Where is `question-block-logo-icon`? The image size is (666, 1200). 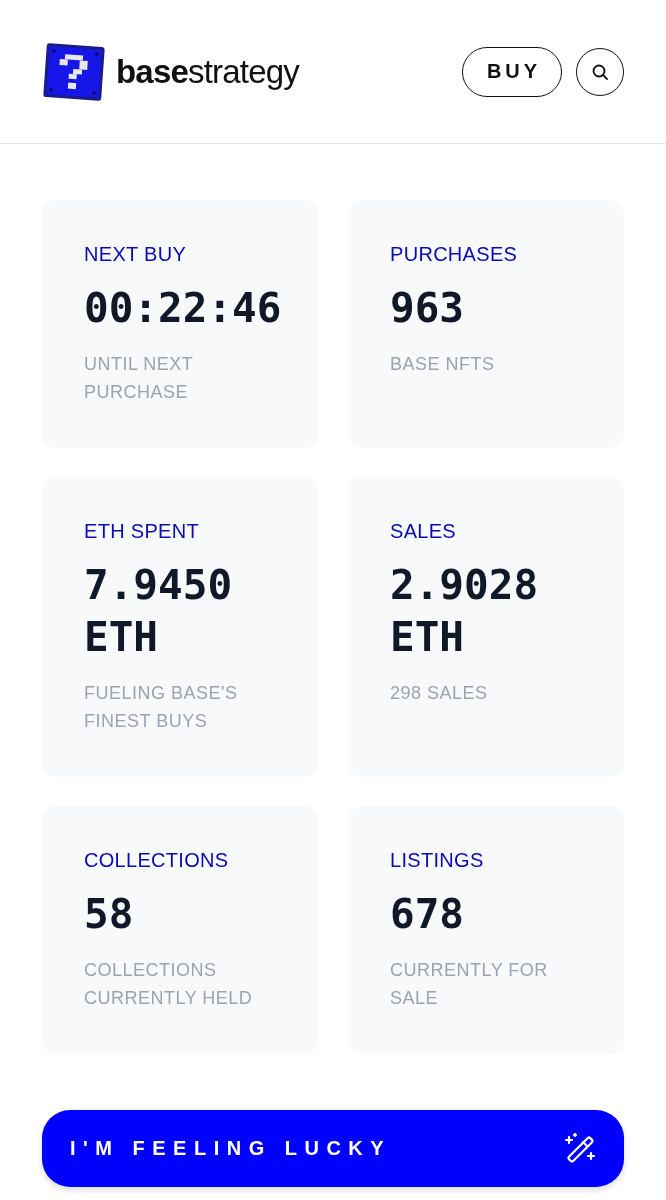
question-block-logo-icon is located at coordinates (74, 71).